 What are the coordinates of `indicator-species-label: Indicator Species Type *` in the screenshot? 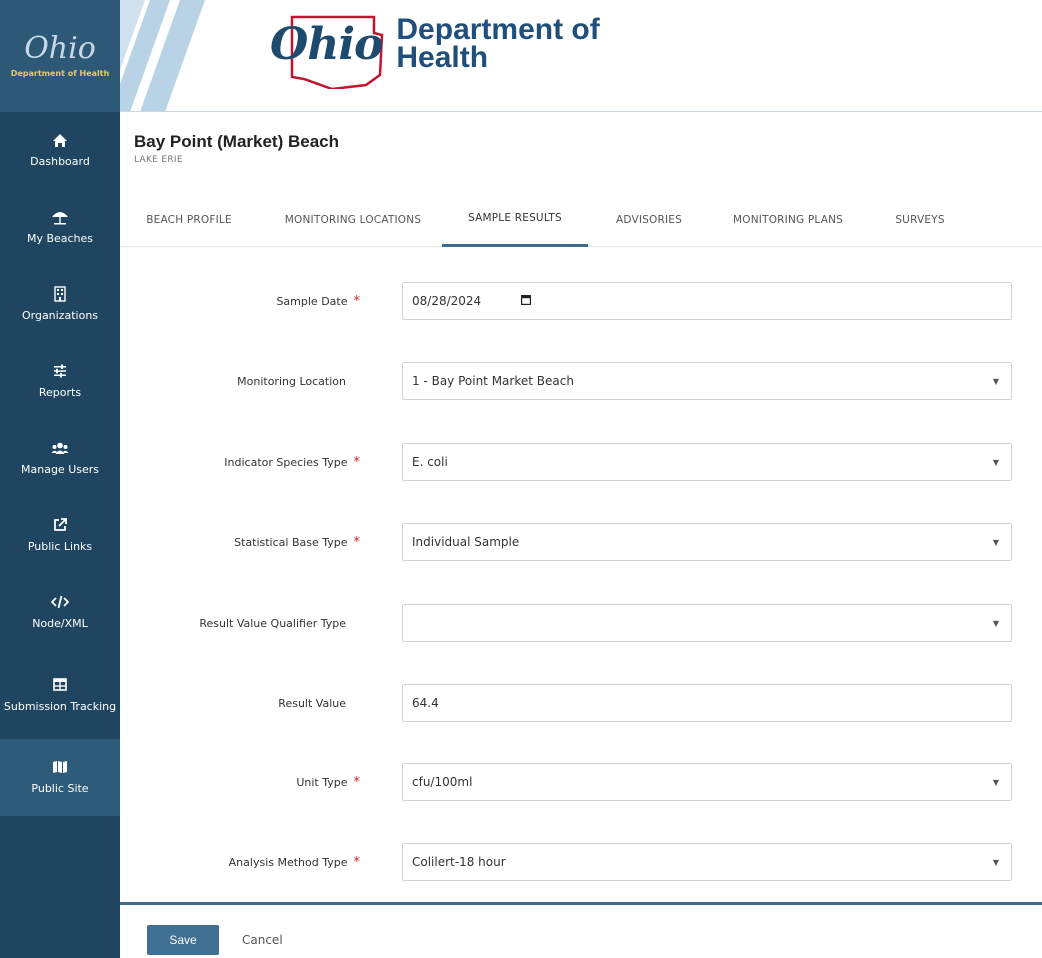 It's located at (292, 462).